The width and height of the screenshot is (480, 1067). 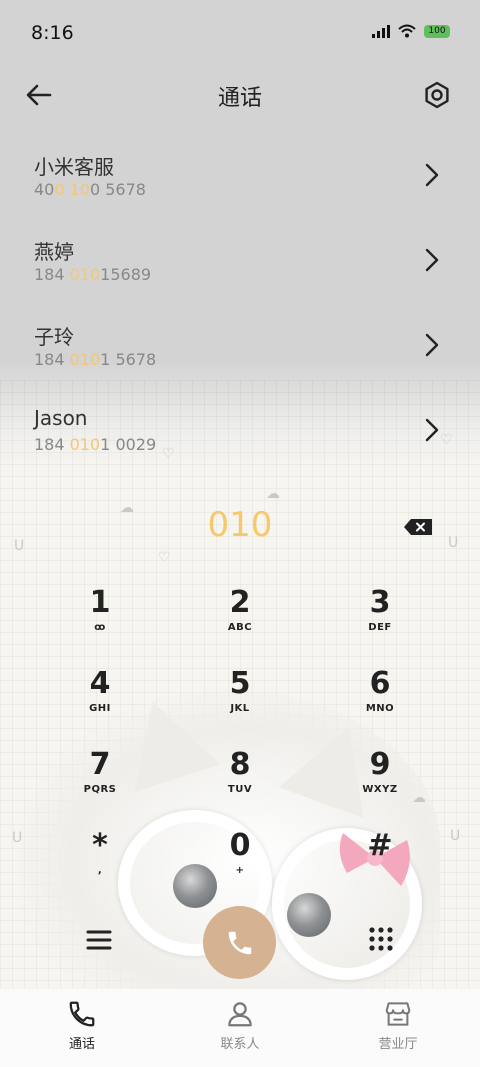 I want to click on contact-result-row: 子玲 184 0101 5678, so click(x=240, y=348).